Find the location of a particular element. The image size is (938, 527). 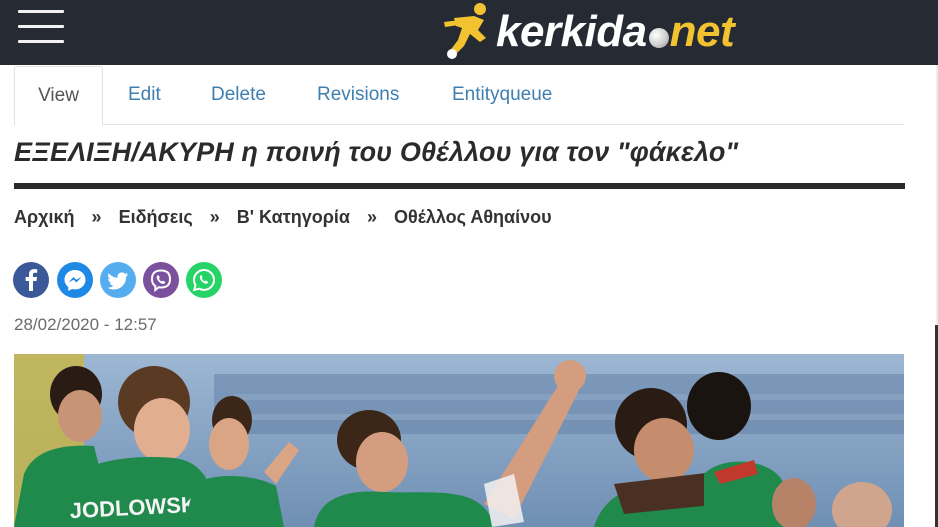

twitter-share-button is located at coordinates (118, 280).